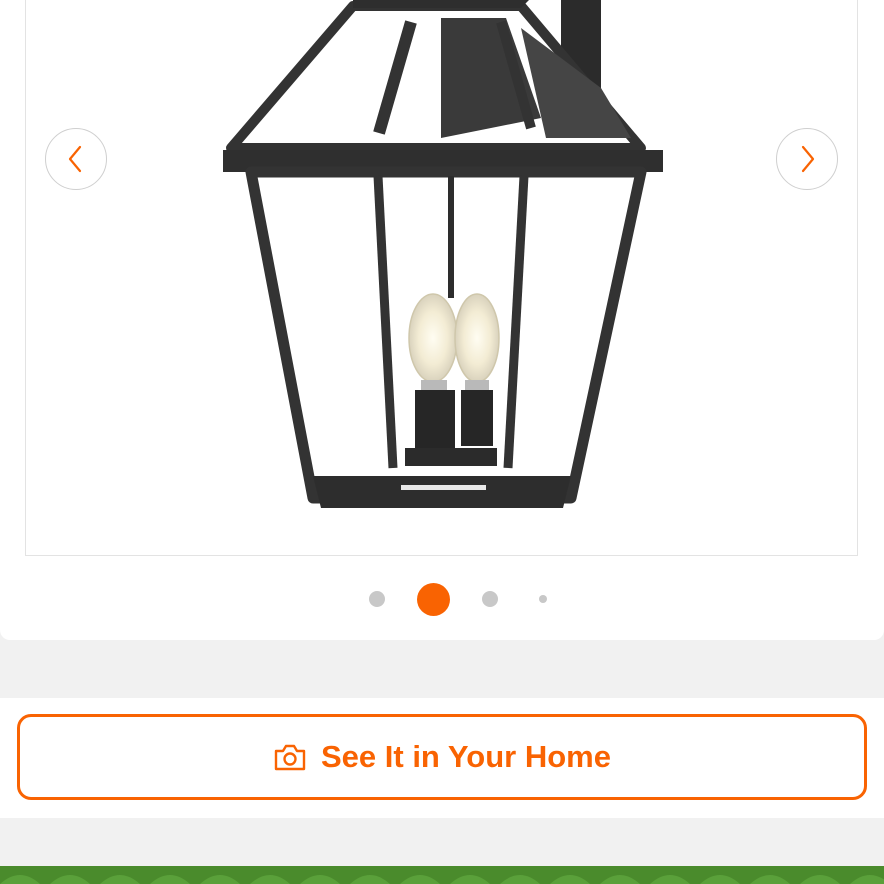  What do you see at coordinates (290, 757) in the screenshot?
I see `camera-icon` at bounding box center [290, 757].